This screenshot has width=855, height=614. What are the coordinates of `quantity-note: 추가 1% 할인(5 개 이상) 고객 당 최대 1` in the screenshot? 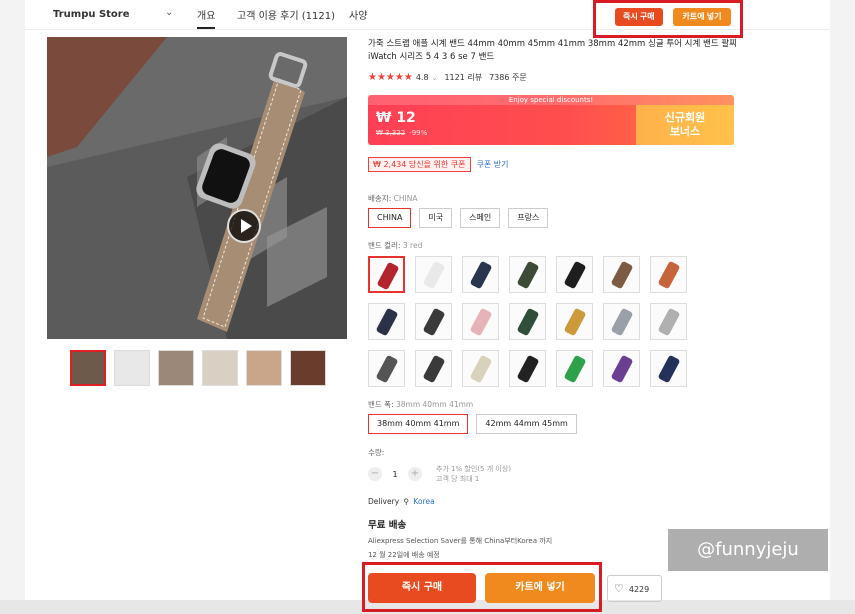 It's located at (473, 474).